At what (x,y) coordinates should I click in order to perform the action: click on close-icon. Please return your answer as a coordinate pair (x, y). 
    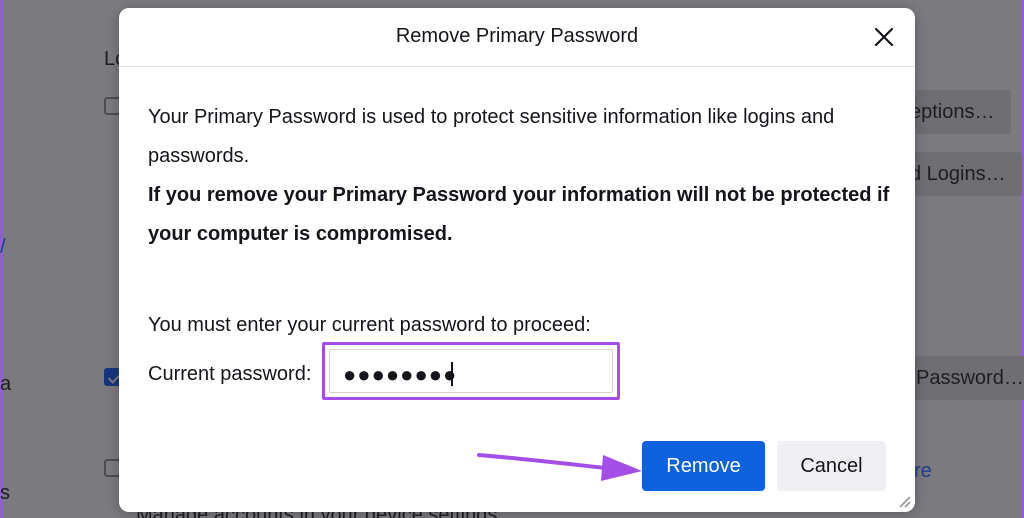
    Looking at the image, I should click on (884, 37).